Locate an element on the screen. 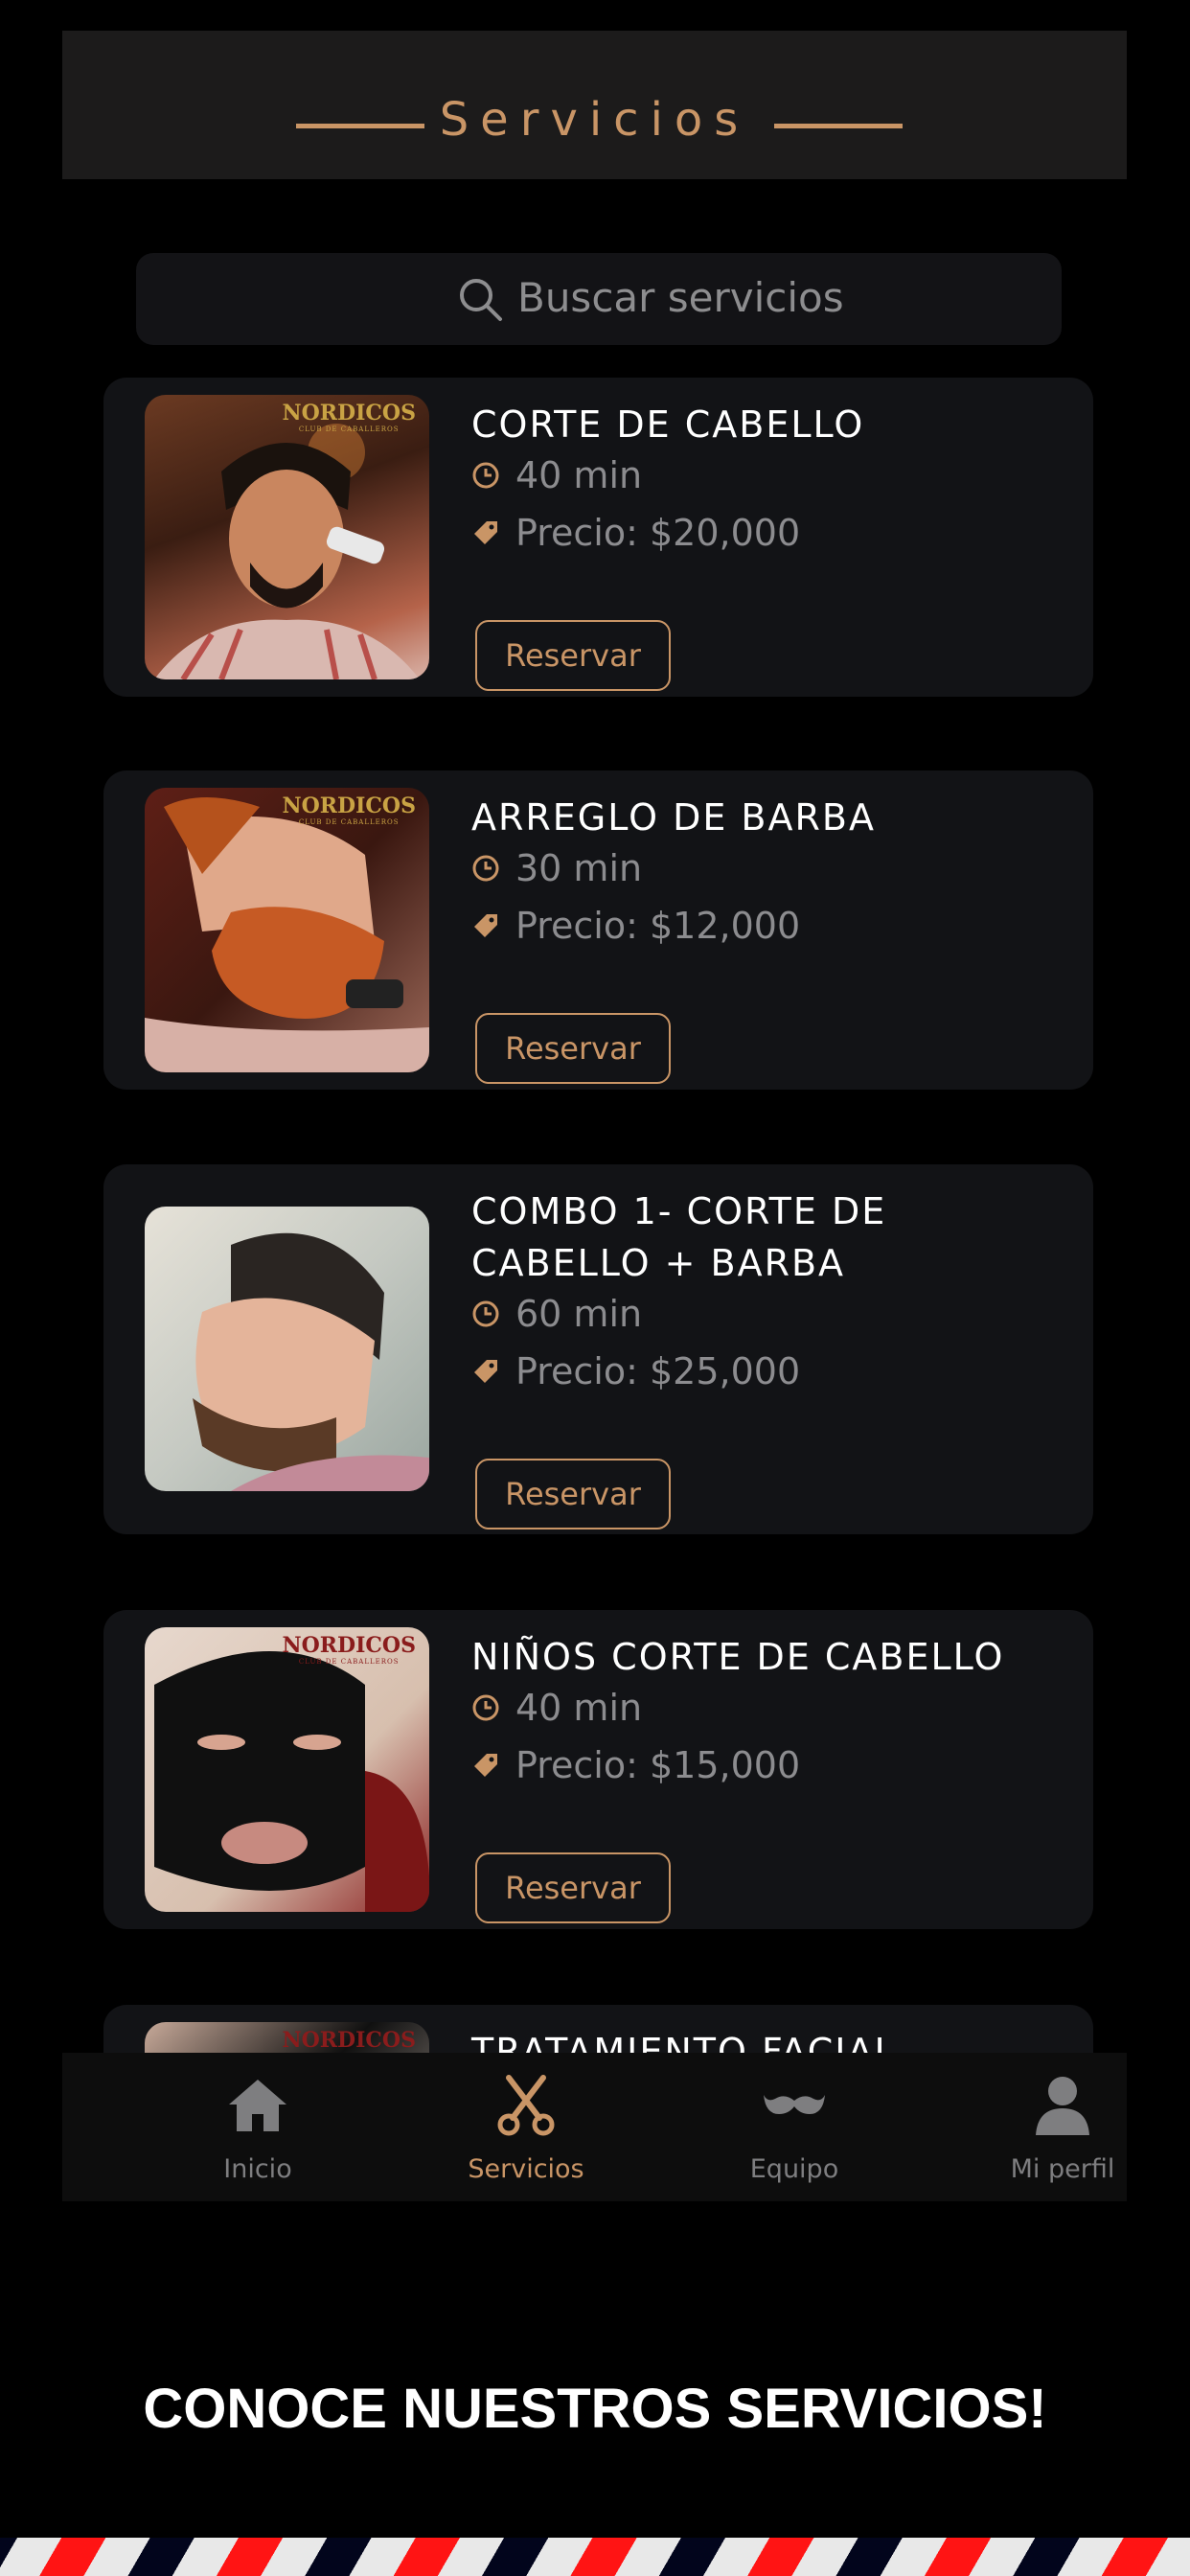 The width and height of the screenshot is (1190, 2576). barber-stripes-decoration is located at coordinates (595, 2557).